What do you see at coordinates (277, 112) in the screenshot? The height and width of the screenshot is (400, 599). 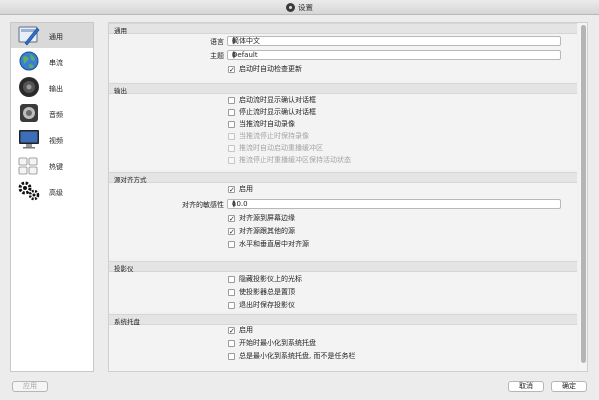 I see `confirm-stop-stream-label: 停止流时显示确认对话框` at bounding box center [277, 112].